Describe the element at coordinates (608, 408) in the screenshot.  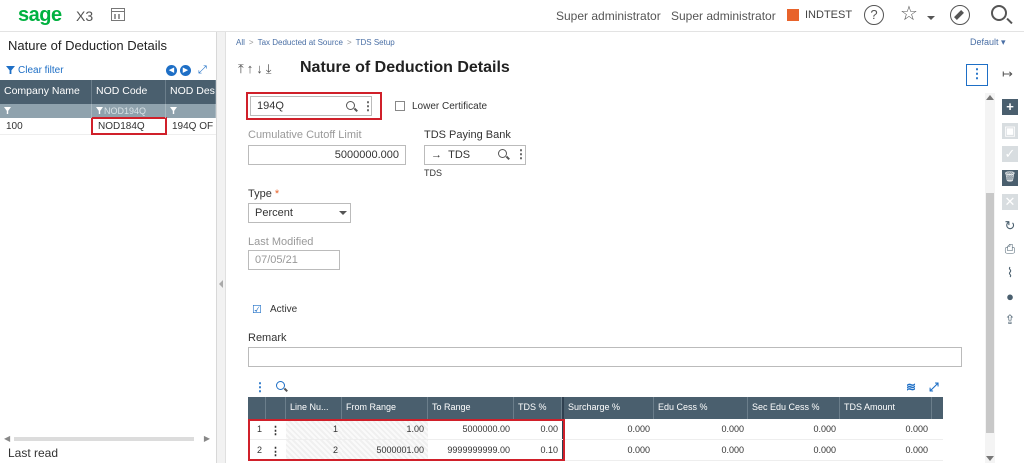
I see `column-header: Surcharge %` at that location.